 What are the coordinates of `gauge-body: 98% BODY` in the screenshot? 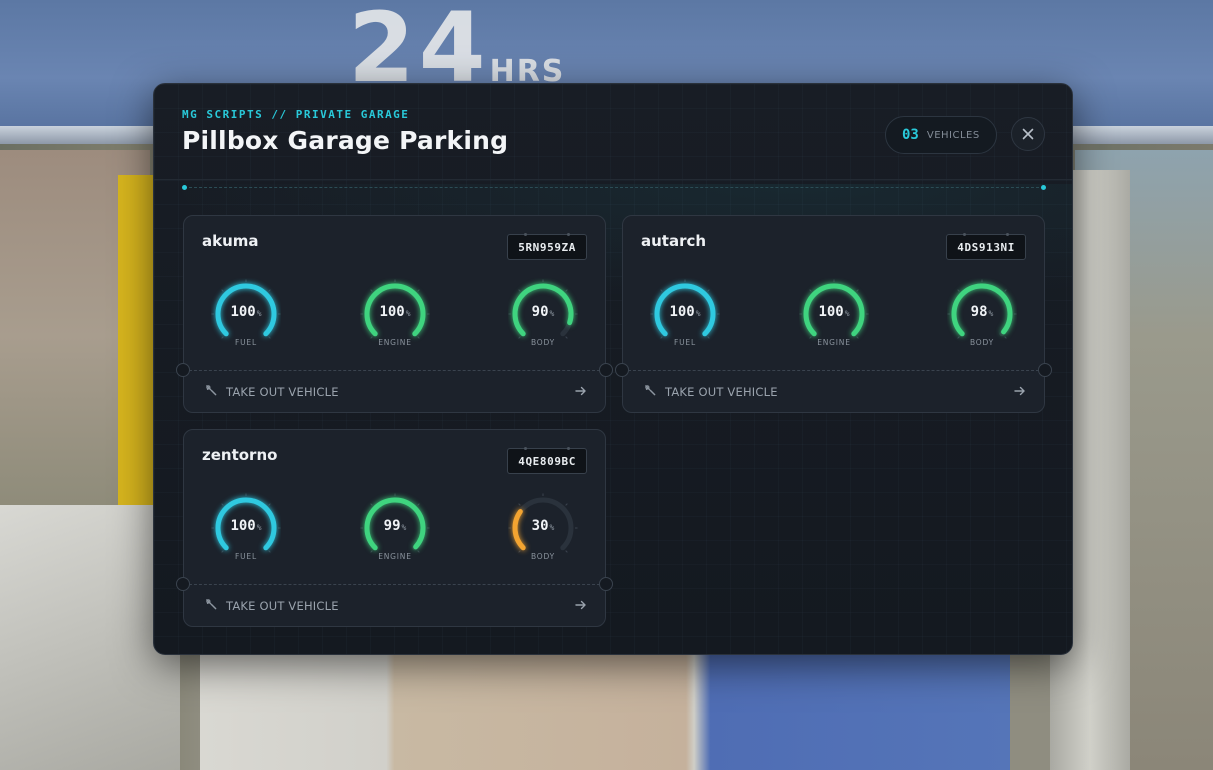 It's located at (982, 314).